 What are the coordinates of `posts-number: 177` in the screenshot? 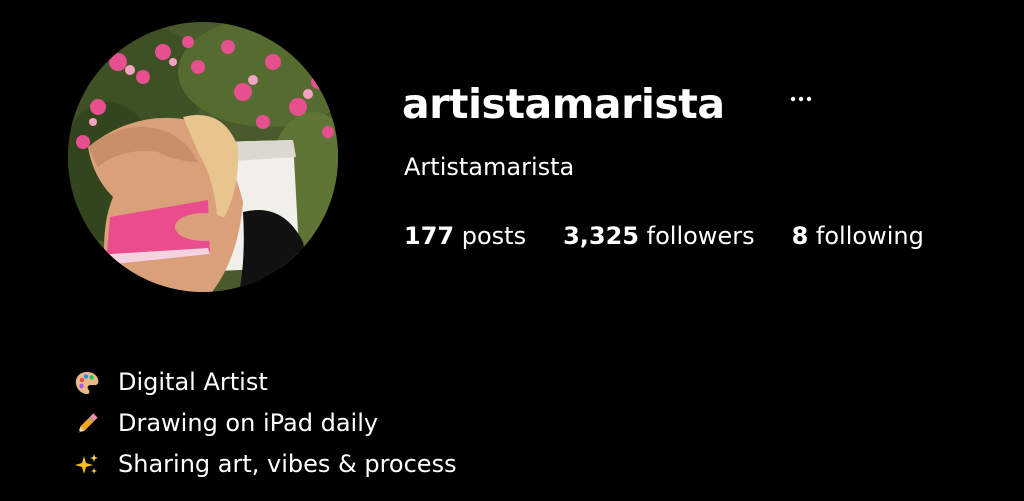 It's located at (429, 236).